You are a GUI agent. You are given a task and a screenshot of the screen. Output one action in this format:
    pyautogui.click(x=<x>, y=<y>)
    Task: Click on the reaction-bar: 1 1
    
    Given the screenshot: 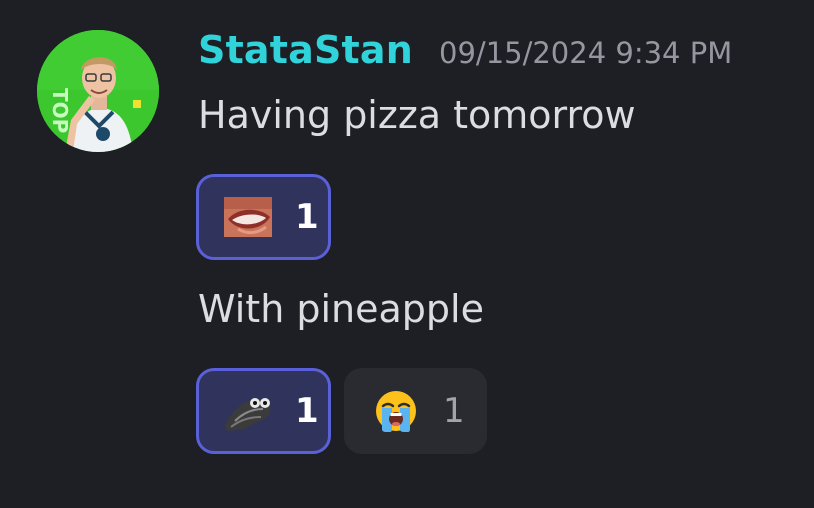 What is the action you would take?
    pyautogui.click(x=341, y=411)
    